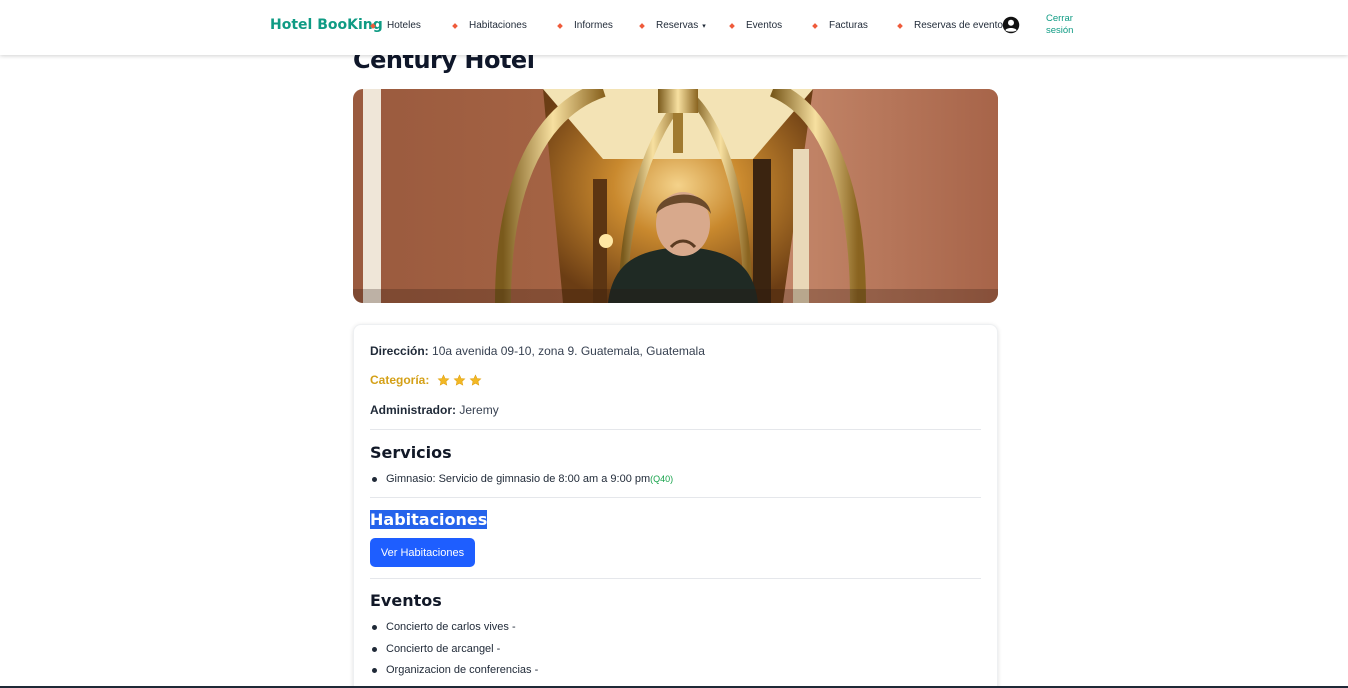 The image size is (1348, 688). I want to click on nav-item-label: Hoteles, so click(404, 25).